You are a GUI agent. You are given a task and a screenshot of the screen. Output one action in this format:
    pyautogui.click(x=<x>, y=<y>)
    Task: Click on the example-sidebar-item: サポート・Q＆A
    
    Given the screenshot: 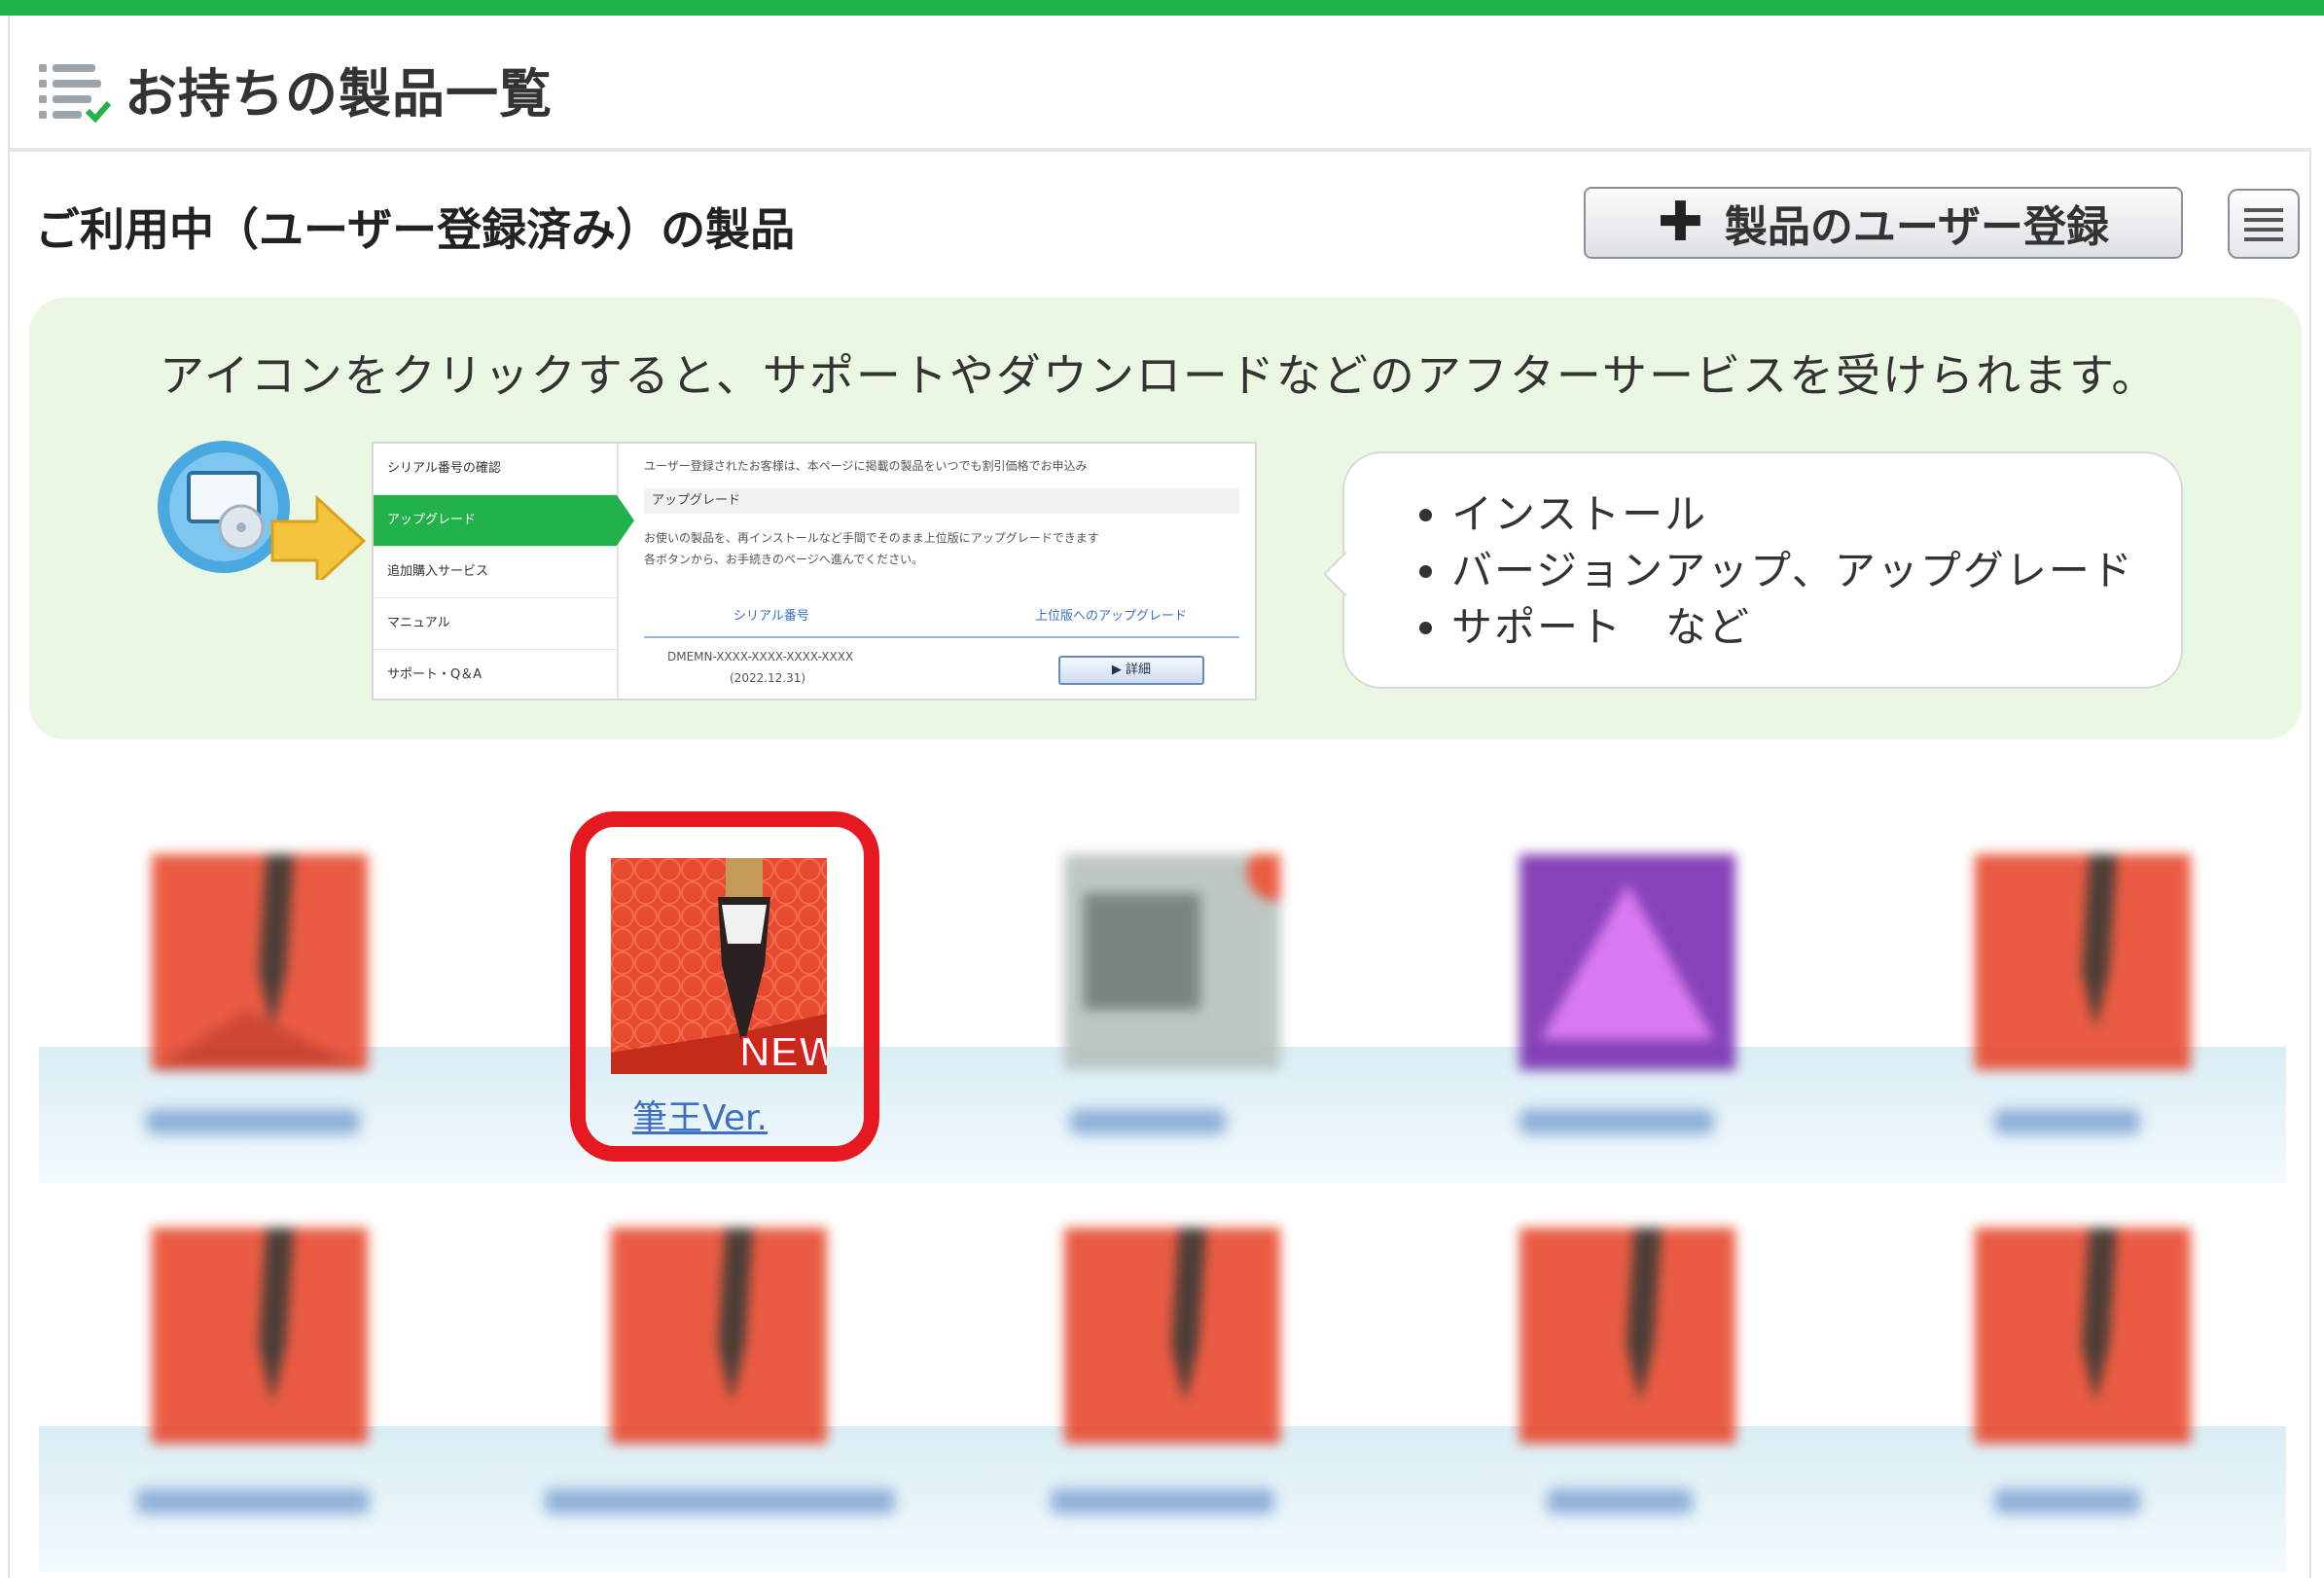 What is the action you would take?
    pyautogui.click(x=495, y=674)
    